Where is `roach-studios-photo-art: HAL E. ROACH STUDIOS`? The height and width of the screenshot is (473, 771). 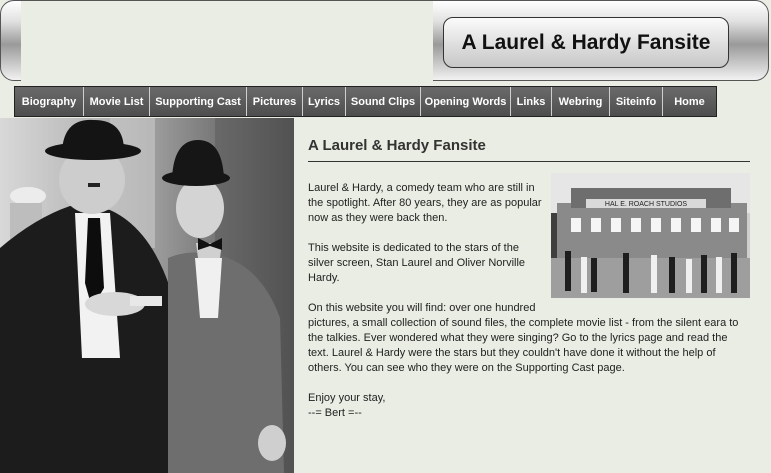
roach-studios-photo-art: HAL E. ROACH STUDIOS is located at coordinates (650, 235).